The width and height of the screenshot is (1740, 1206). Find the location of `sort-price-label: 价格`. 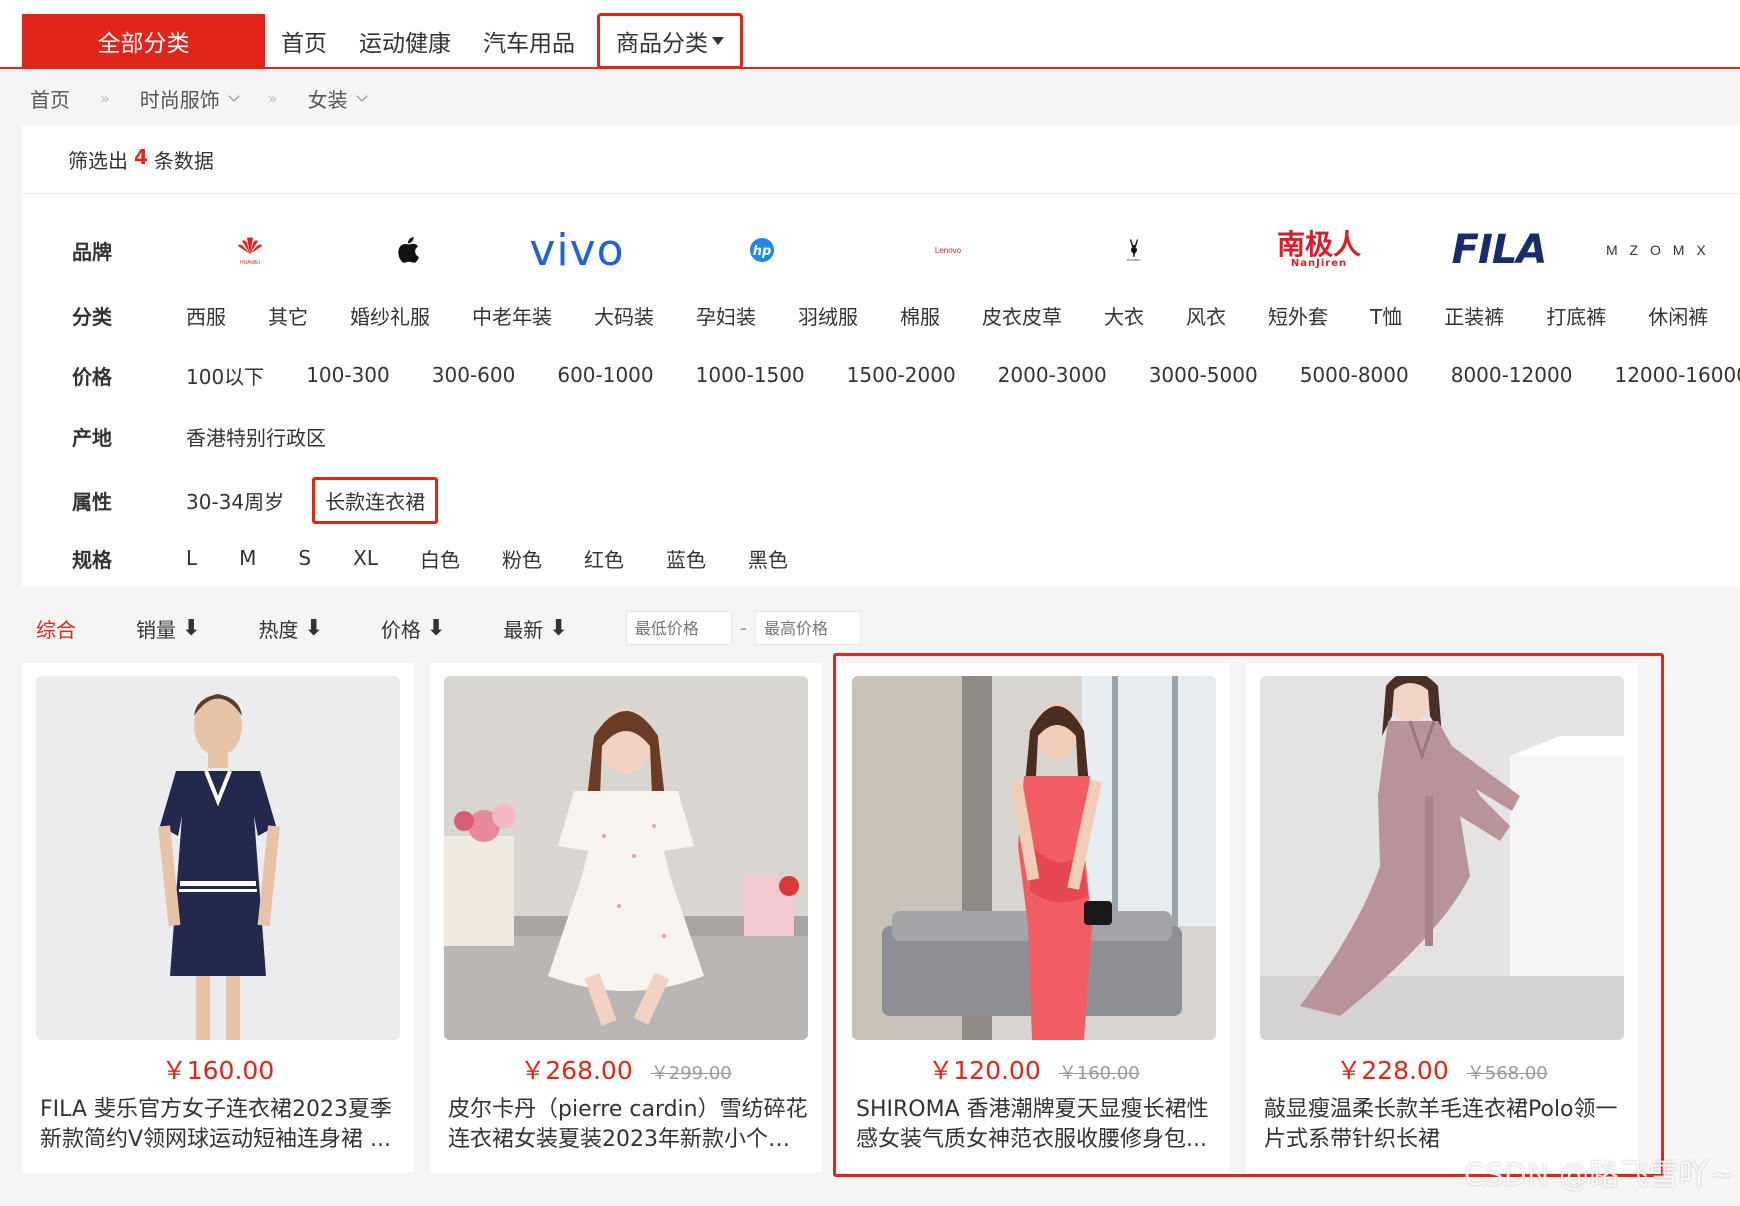

sort-price-label: 价格 is located at coordinates (400, 629).